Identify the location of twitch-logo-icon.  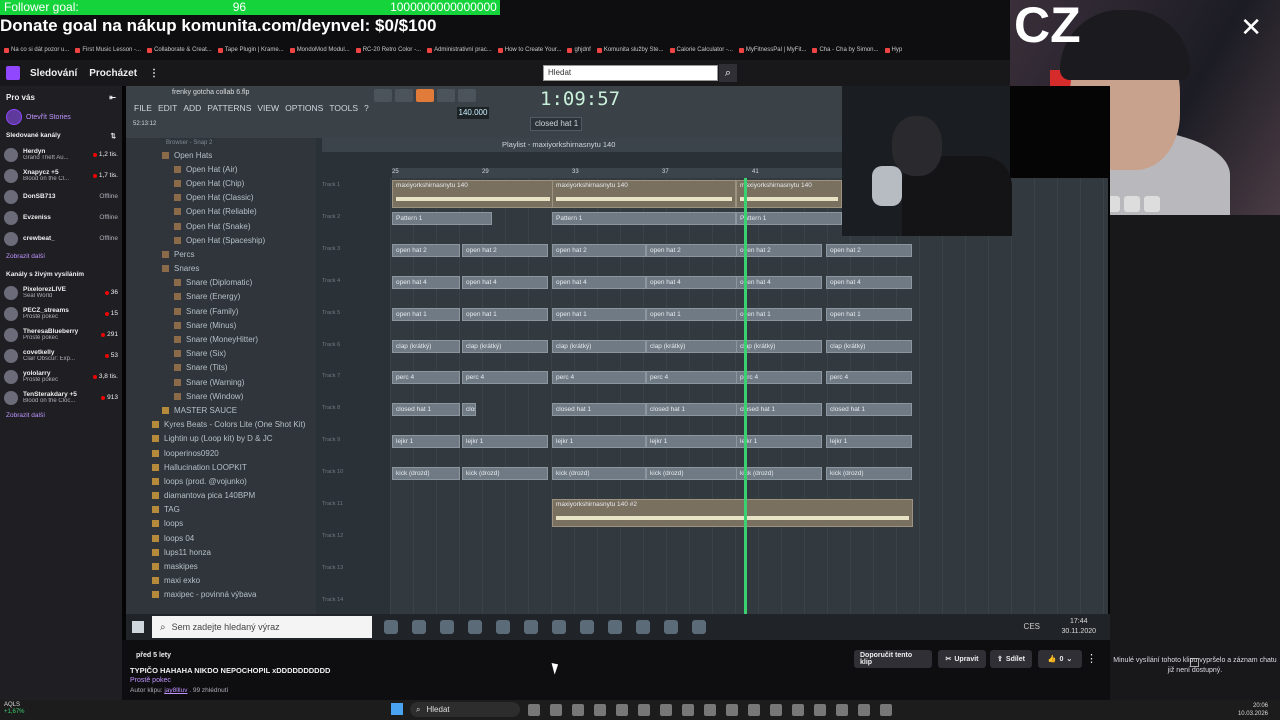
(13, 73).